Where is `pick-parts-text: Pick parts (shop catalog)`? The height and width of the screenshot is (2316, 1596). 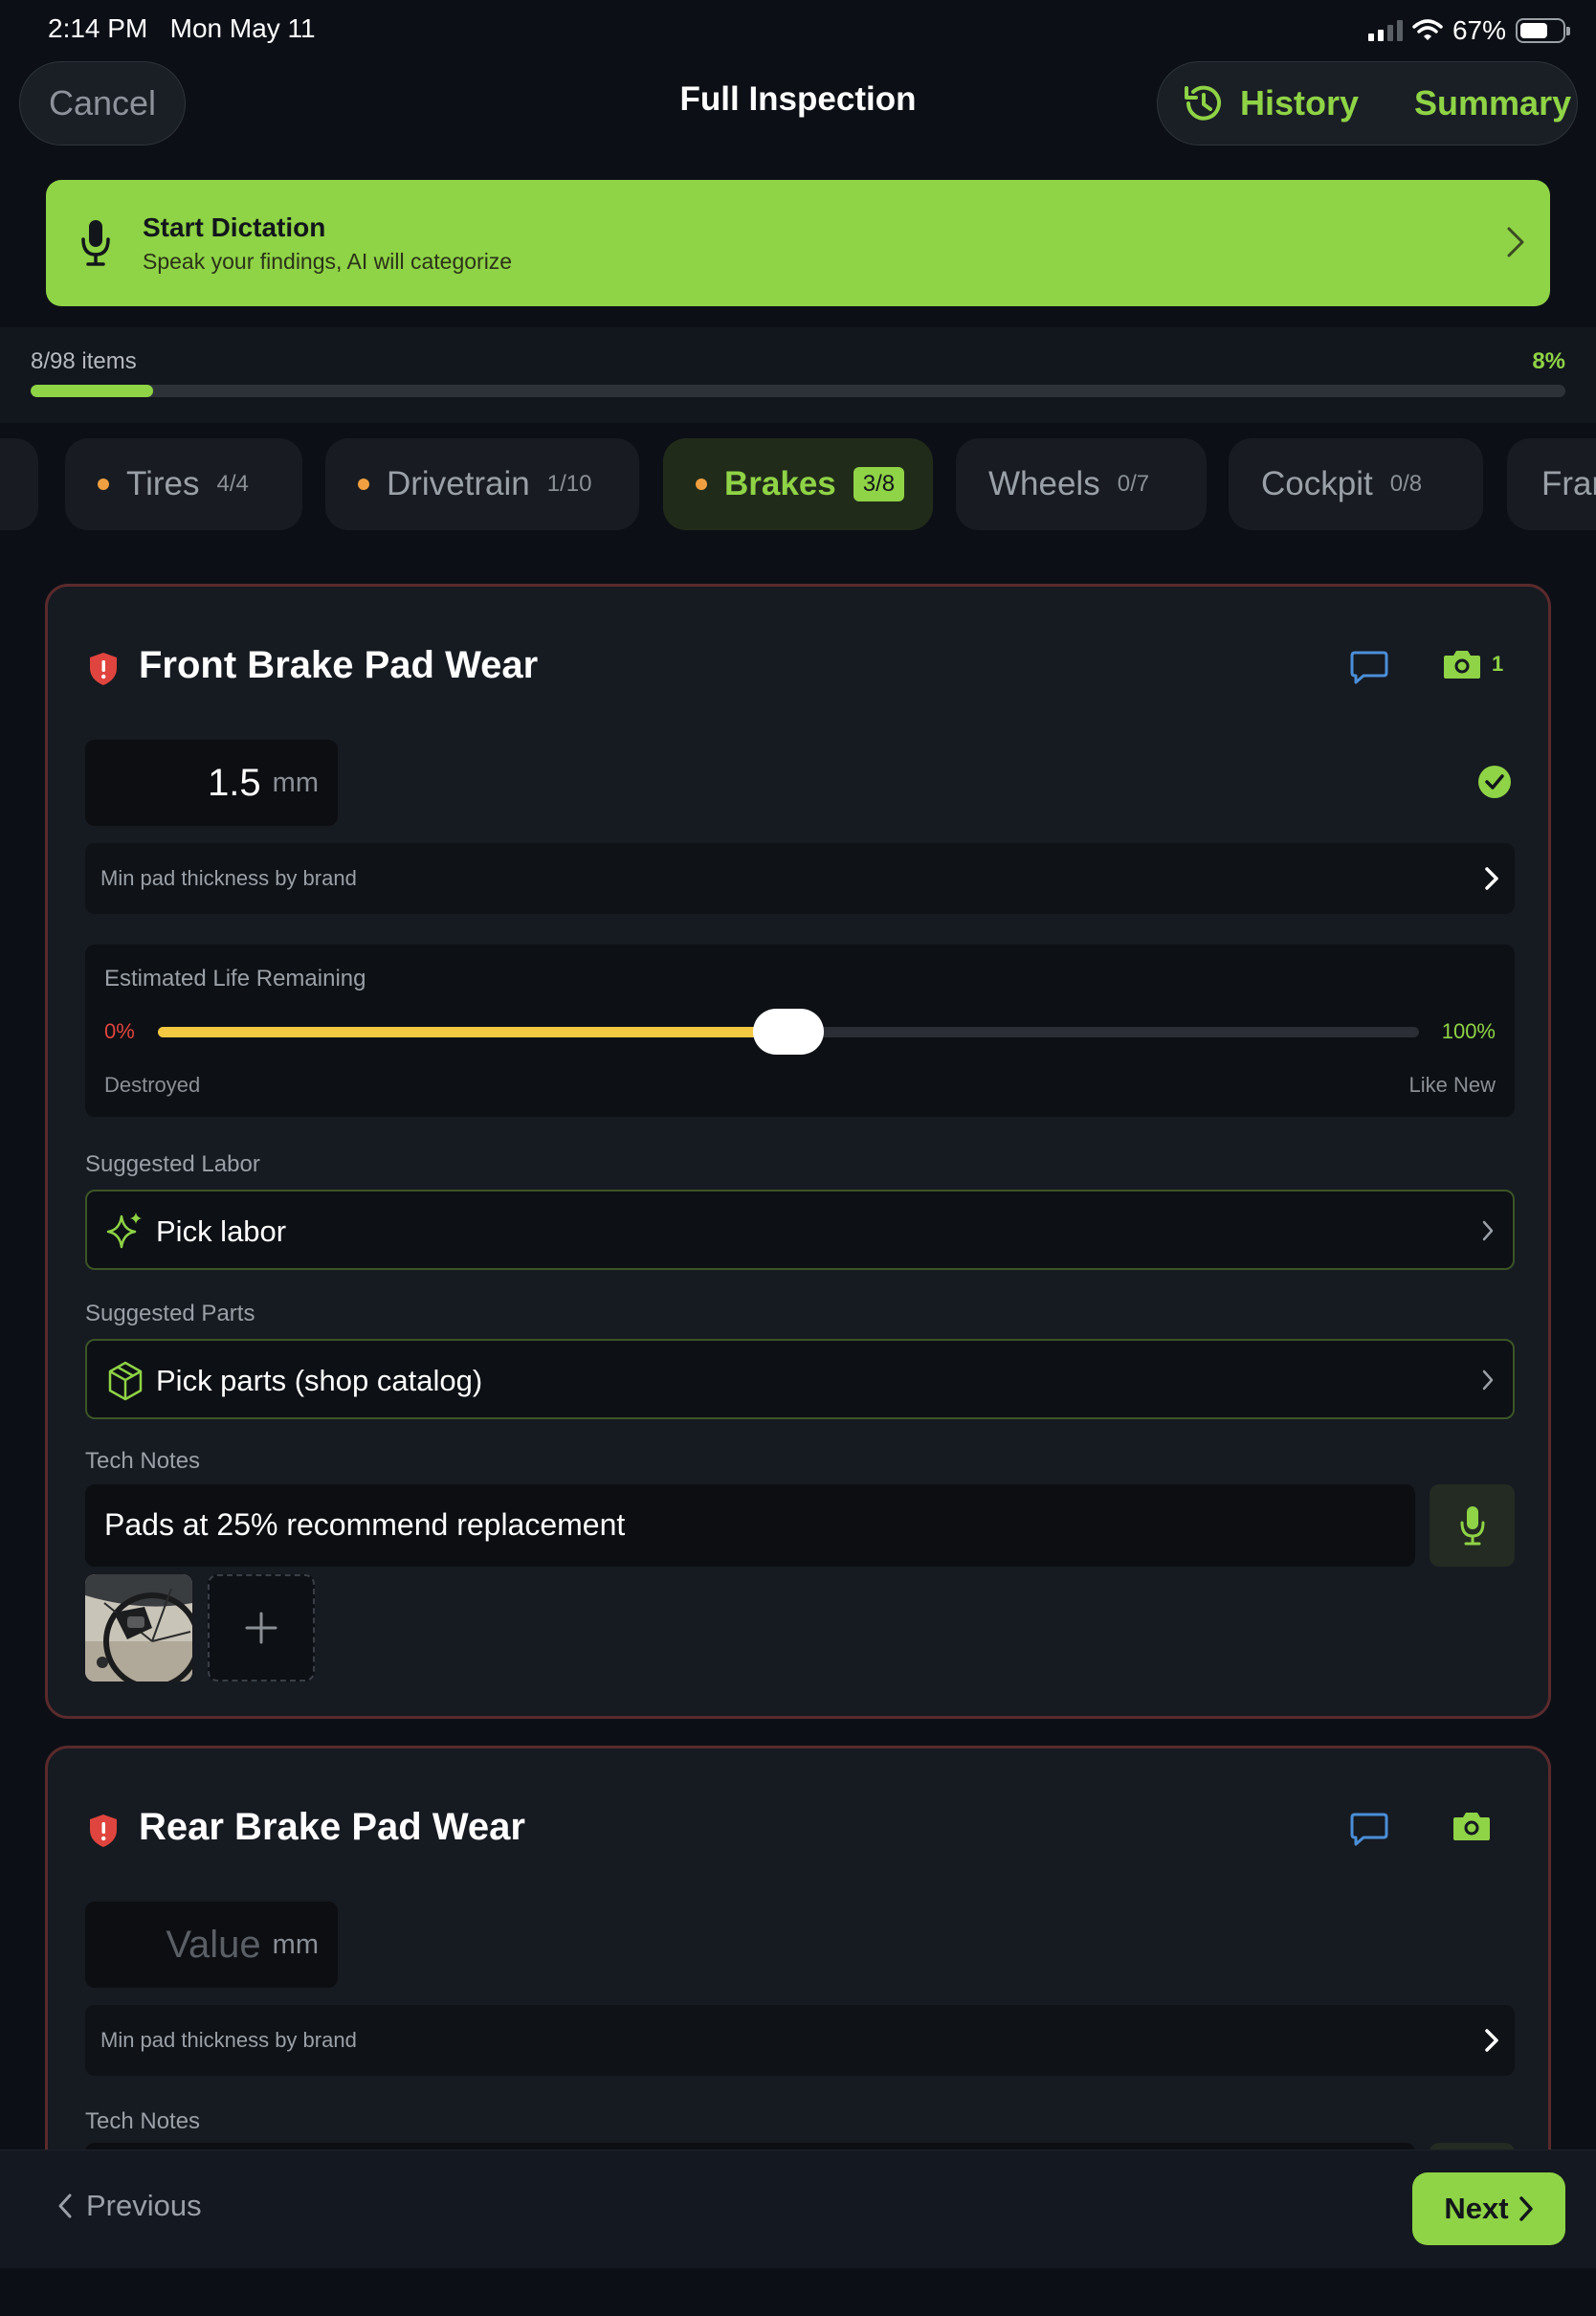 pick-parts-text: Pick parts (shop catalog) is located at coordinates (319, 1380).